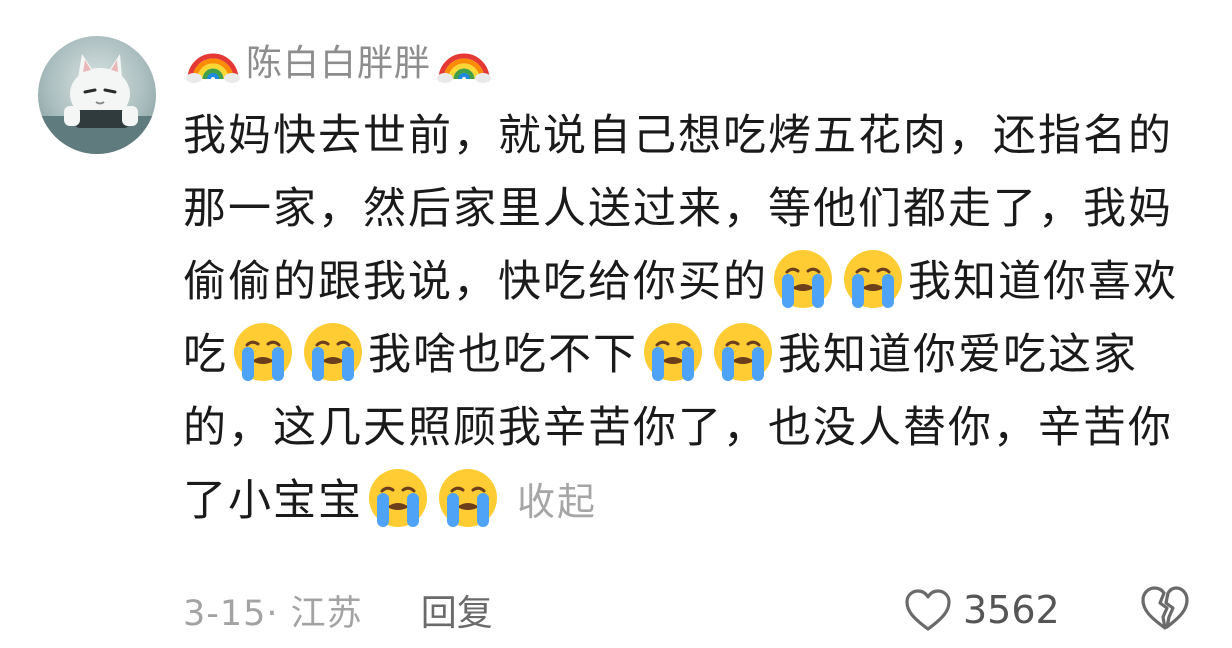 This screenshot has width=1232, height=648. I want to click on username-row: 陈白白胖胖, so click(339, 64).